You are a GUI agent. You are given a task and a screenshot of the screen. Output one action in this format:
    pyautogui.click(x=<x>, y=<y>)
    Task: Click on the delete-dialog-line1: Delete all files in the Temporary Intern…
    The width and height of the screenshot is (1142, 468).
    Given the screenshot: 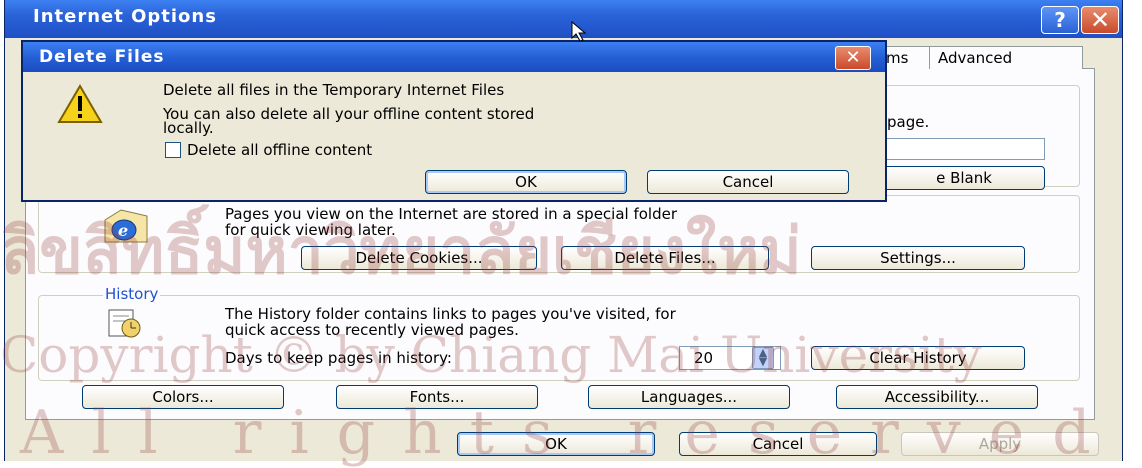 What is the action you would take?
    pyautogui.click(x=334, y=90)
    